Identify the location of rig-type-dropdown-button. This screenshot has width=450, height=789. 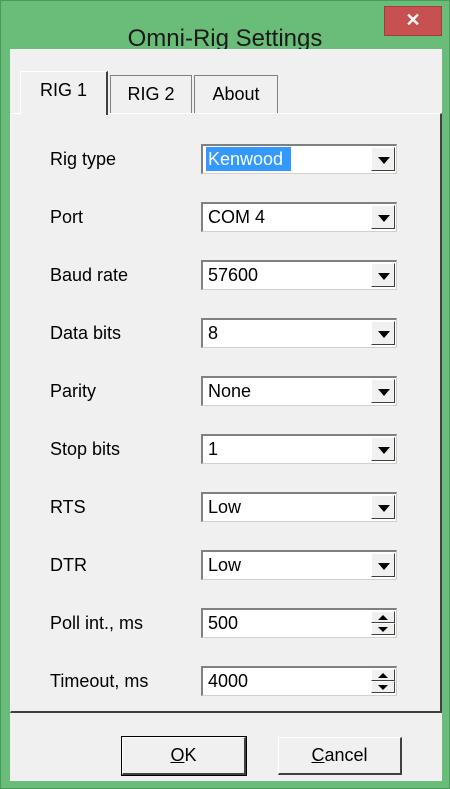
(383, 159).